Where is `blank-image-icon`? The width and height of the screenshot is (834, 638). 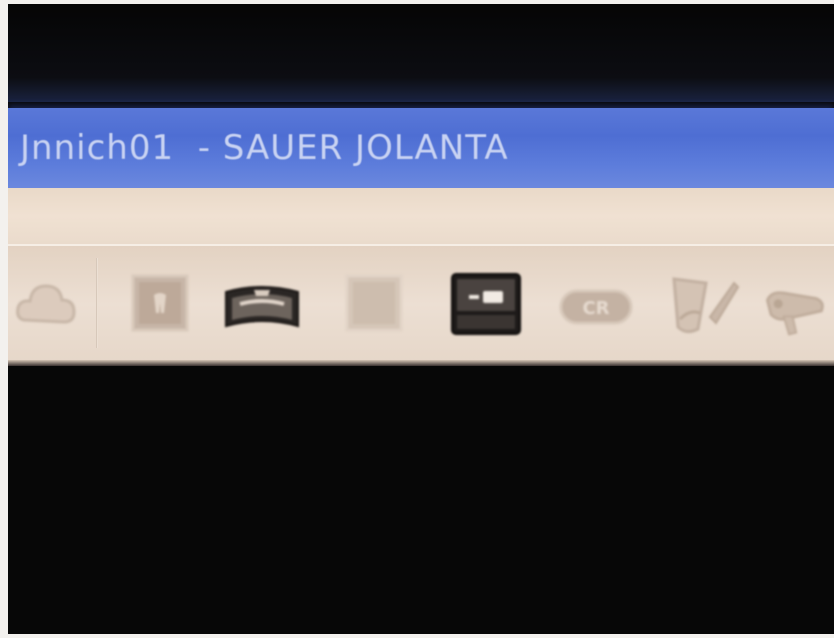 blank-image-icon is located at coordinates (374, 303).